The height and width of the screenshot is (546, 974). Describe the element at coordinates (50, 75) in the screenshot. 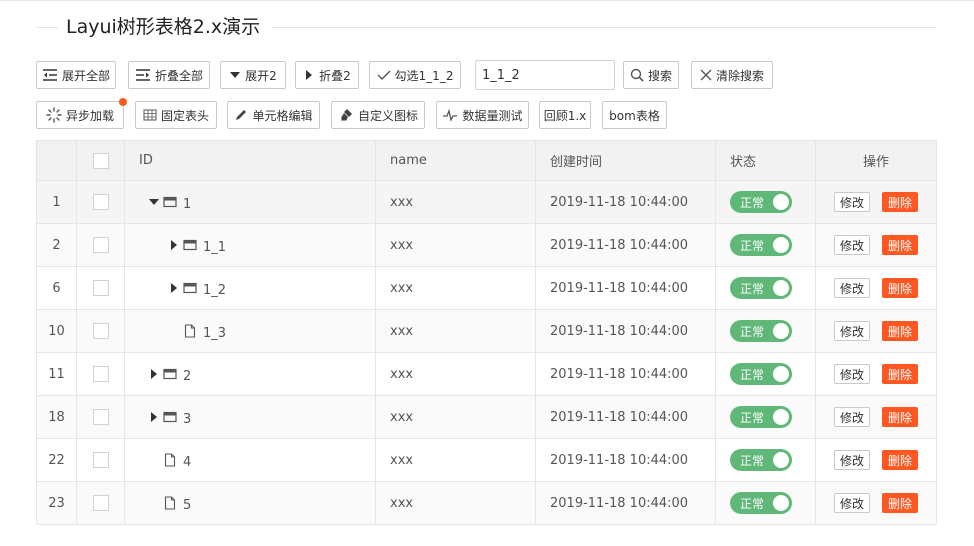

I see `indent-icon` at that location.